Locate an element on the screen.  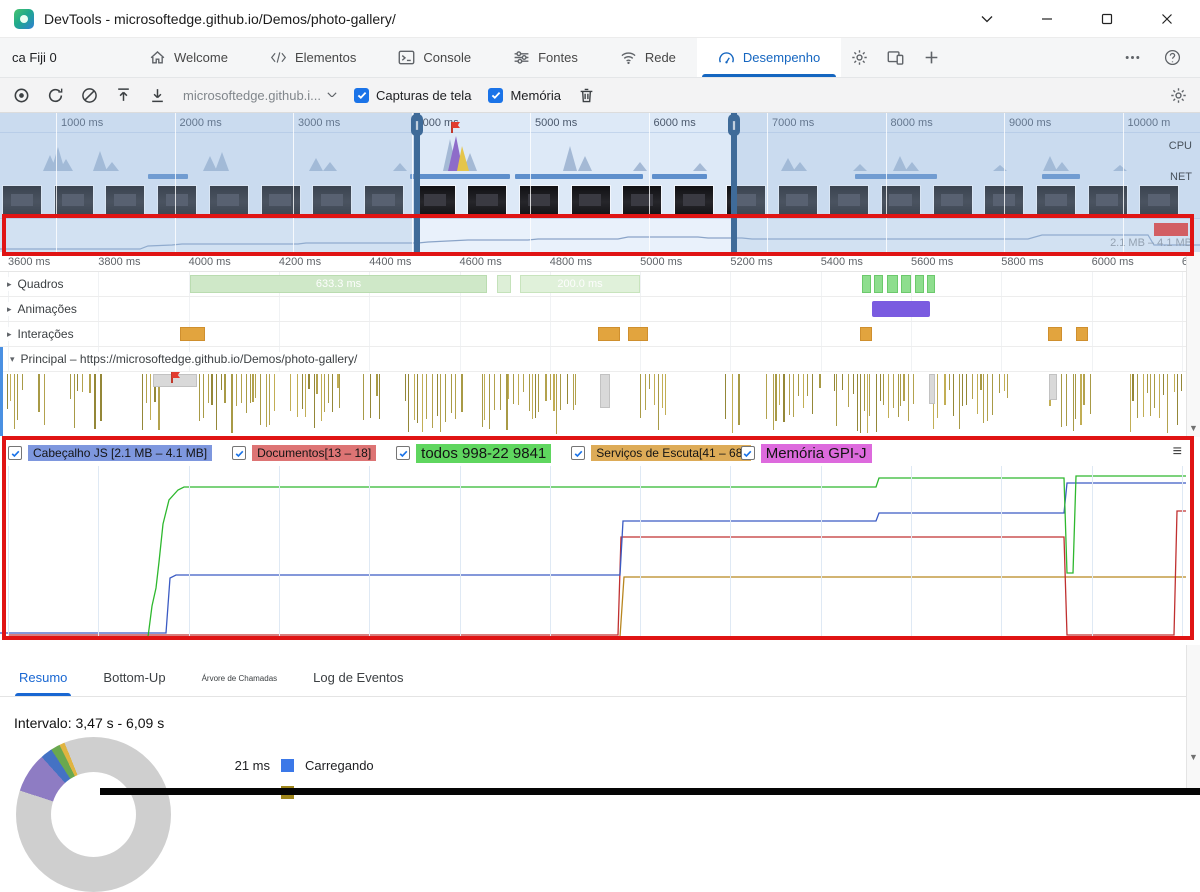
flame-chart is located at coordinates (594, 404).